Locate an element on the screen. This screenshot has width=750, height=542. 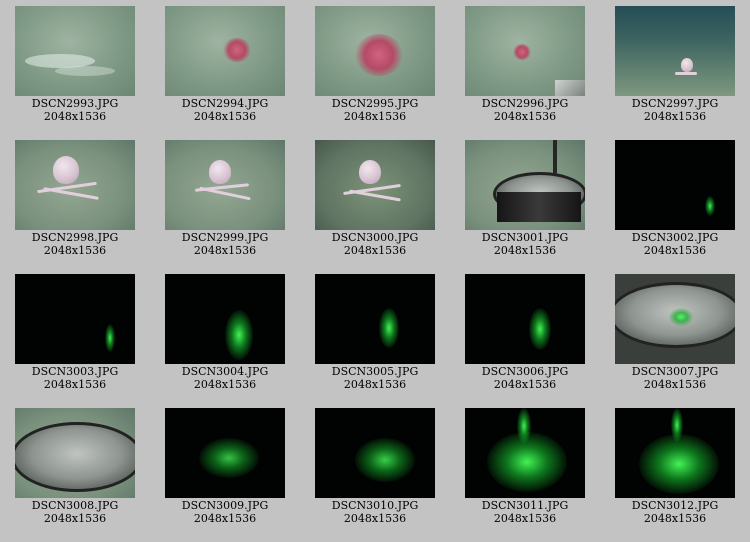
thumbnail-item: DSCN3008.JPG 2048x1536 is located at coordinates (75, 469).